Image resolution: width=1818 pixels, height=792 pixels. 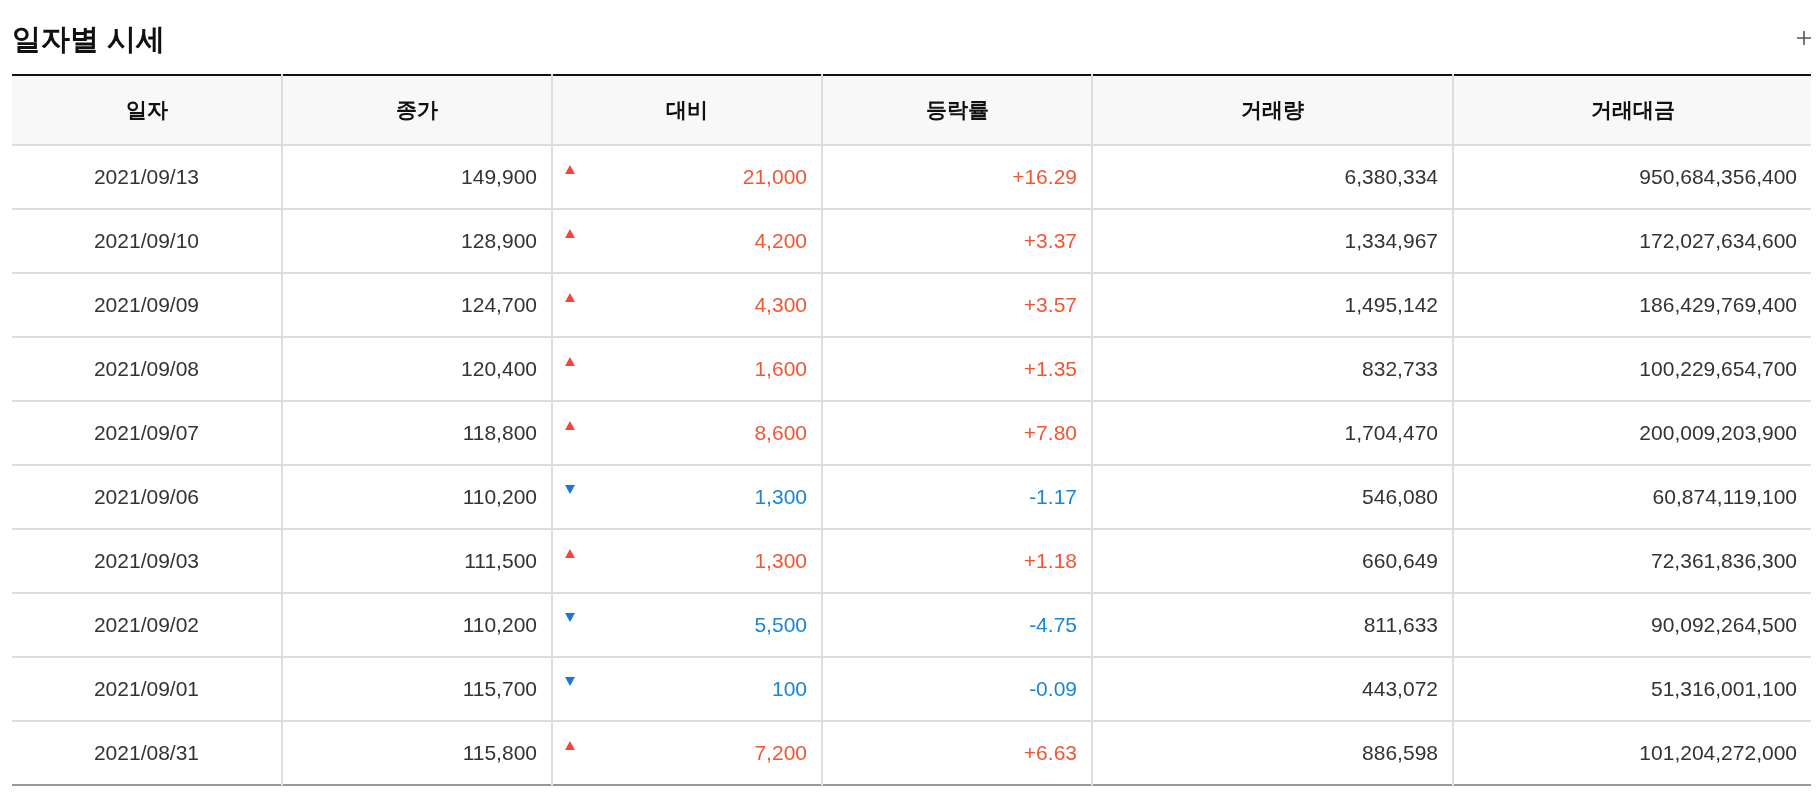 What do you see at coordinates (147, 753) in the screenshot?
I see `table-cell: 2021/08/31` at bounding box center [147, 753].